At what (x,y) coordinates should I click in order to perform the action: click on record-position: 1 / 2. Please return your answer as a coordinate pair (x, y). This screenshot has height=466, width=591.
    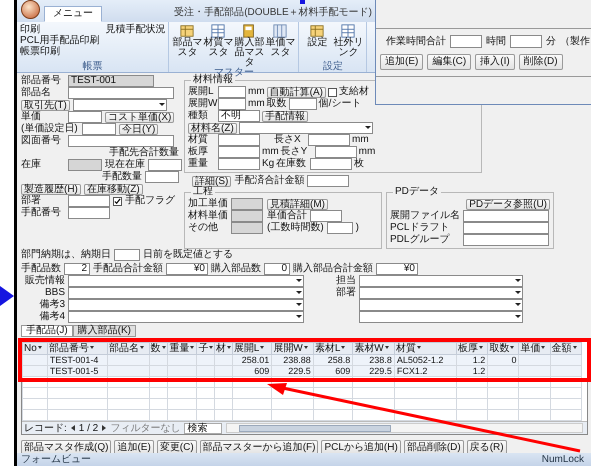
    Looking at the image, I should click on (88, 428).